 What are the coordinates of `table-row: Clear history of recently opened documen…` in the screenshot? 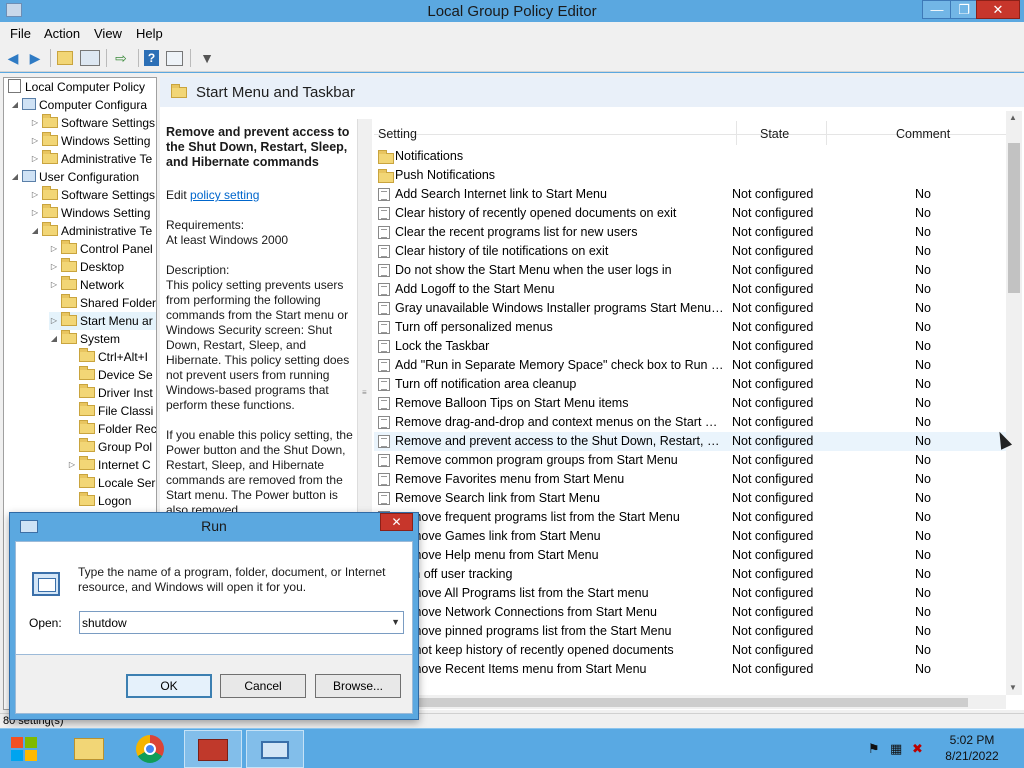 It's located at (690, 213).